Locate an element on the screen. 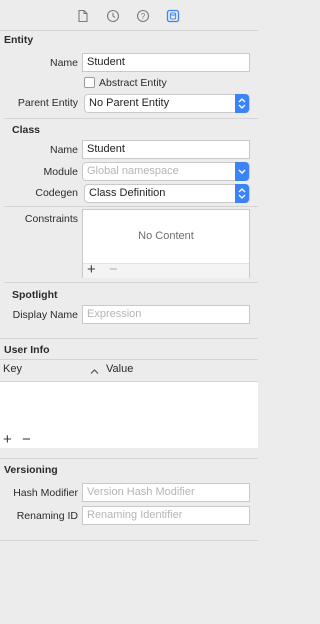 Image resolution: width=320 pixels, height=624 pixels. hash-modifier-label: Hash Modifier is located at coordinates (45, 493).